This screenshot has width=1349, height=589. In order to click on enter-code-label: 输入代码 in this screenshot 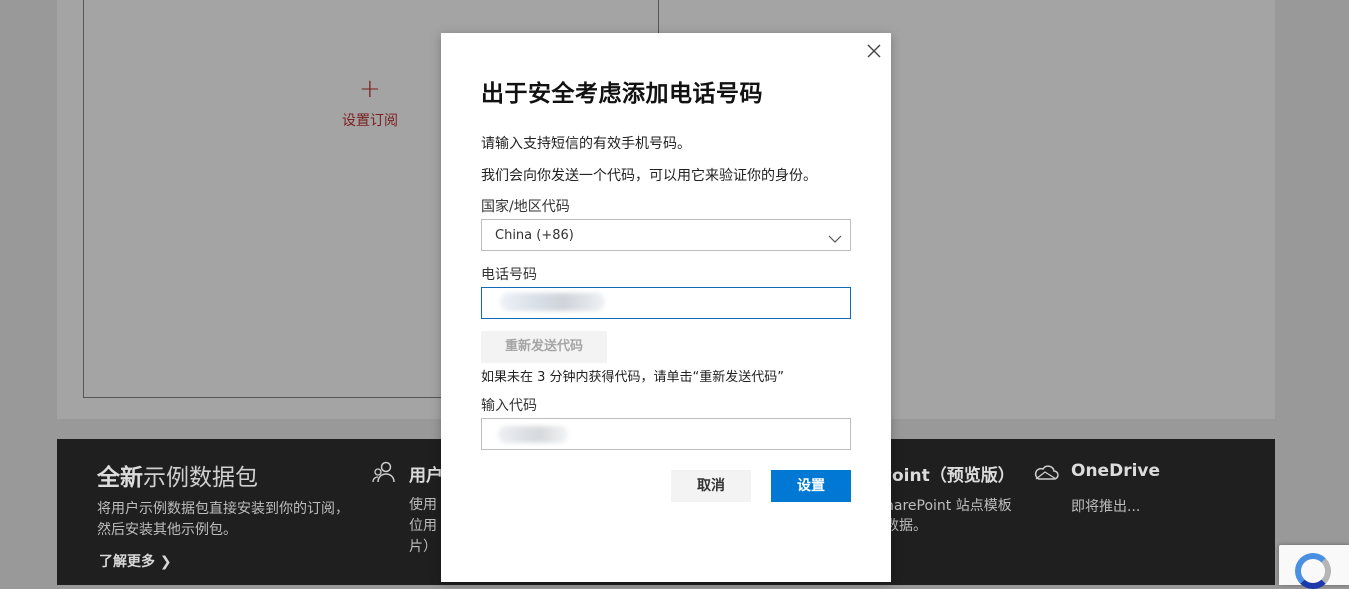, I will do `click(509, 406)`.